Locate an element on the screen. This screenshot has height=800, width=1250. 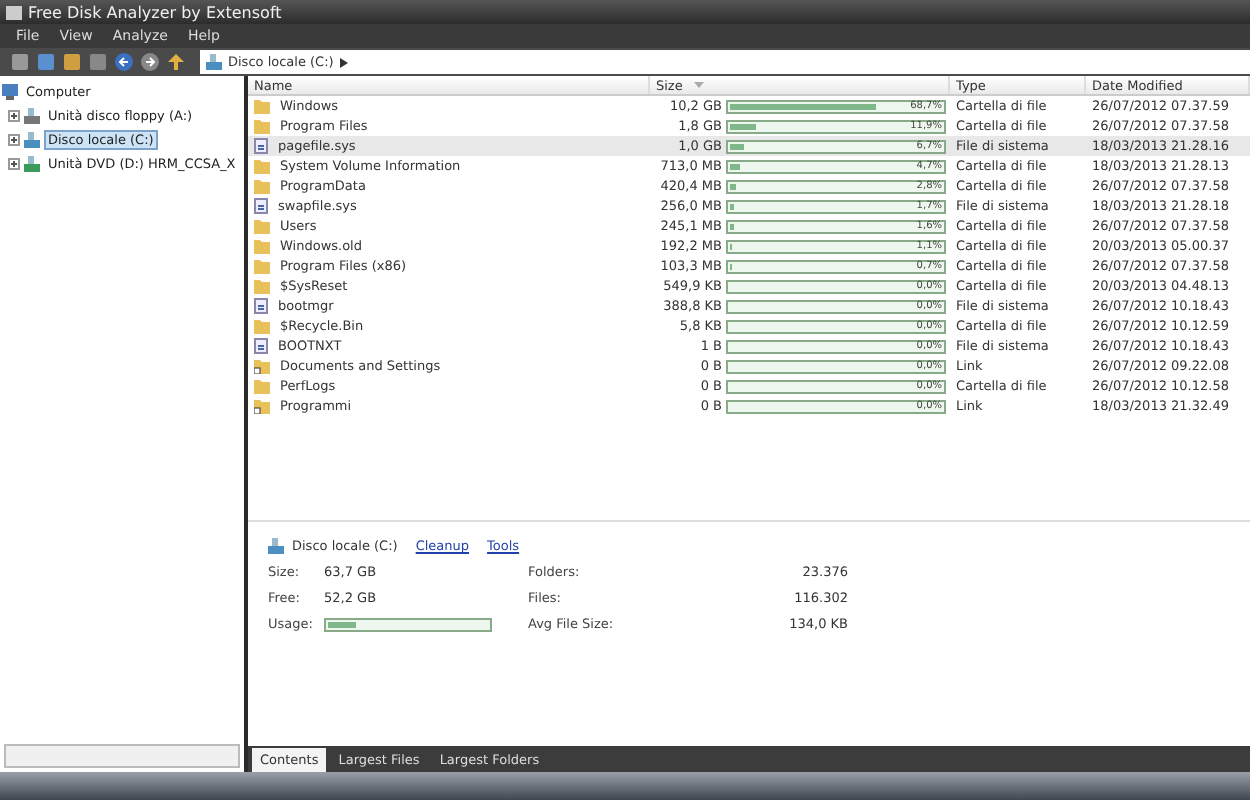
up-arrow-icon is located at coordinates (176, 62).